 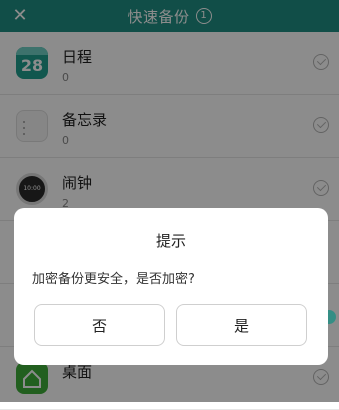 What do you see at coordinates (99, 325) in the screenshot?
I see `no-button: 否` at bounding box center [99, 325].